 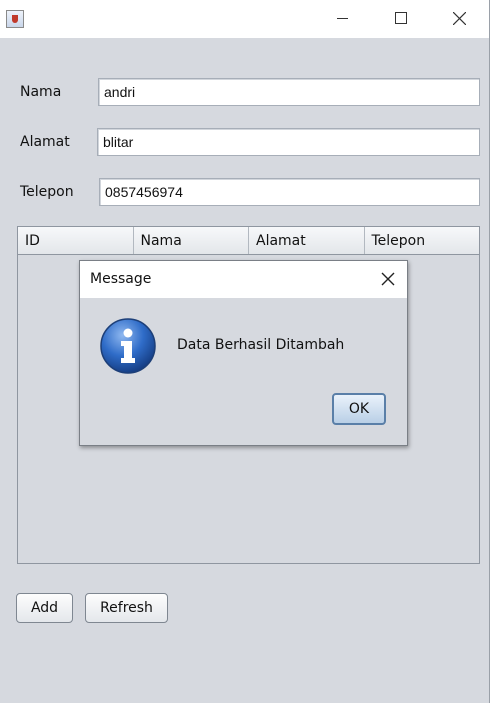 What do you see at coordinates (41, 92) in the screenshot?
I see `nama-label: Nama` at bounding box center [41, 92].